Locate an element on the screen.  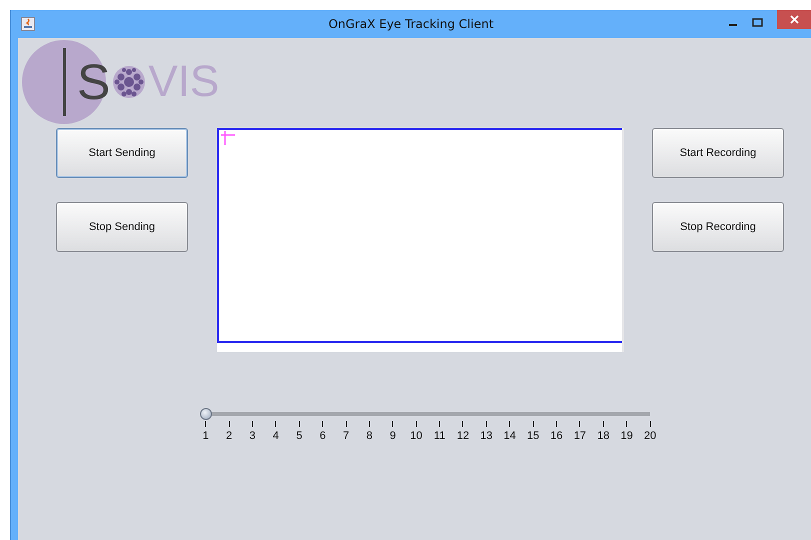
close-icon is located at coordinates (794, 19).